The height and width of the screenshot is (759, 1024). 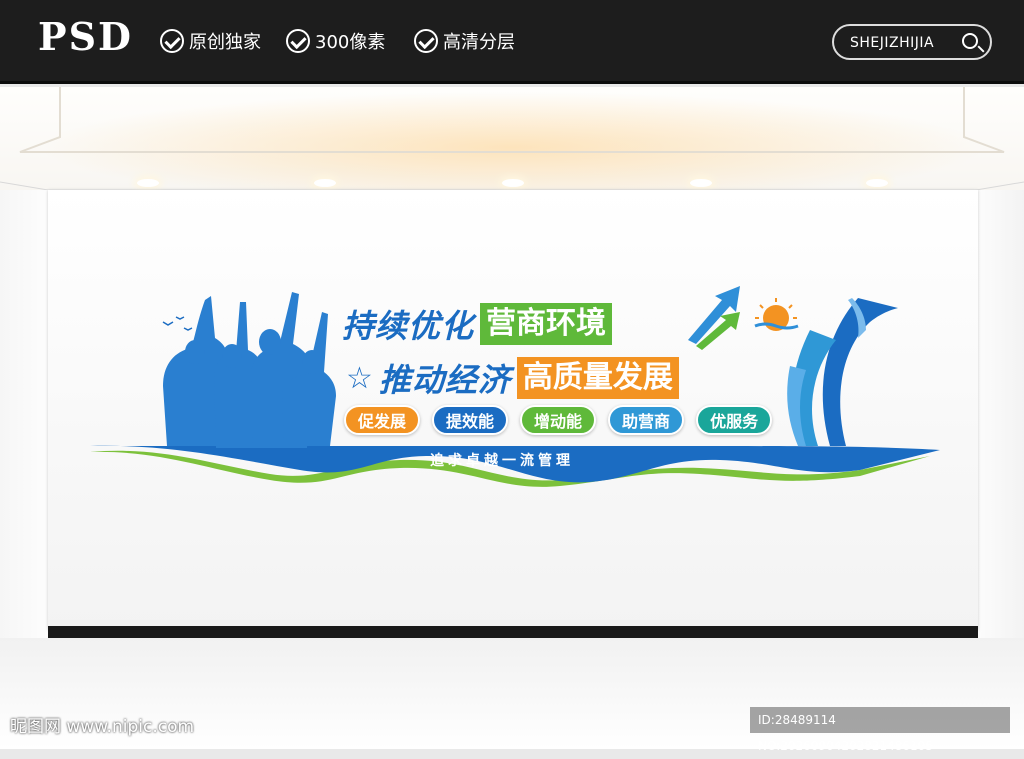 I want to click on wave-slogan: 追求卓越一流管理, so click(x=502, y=461).